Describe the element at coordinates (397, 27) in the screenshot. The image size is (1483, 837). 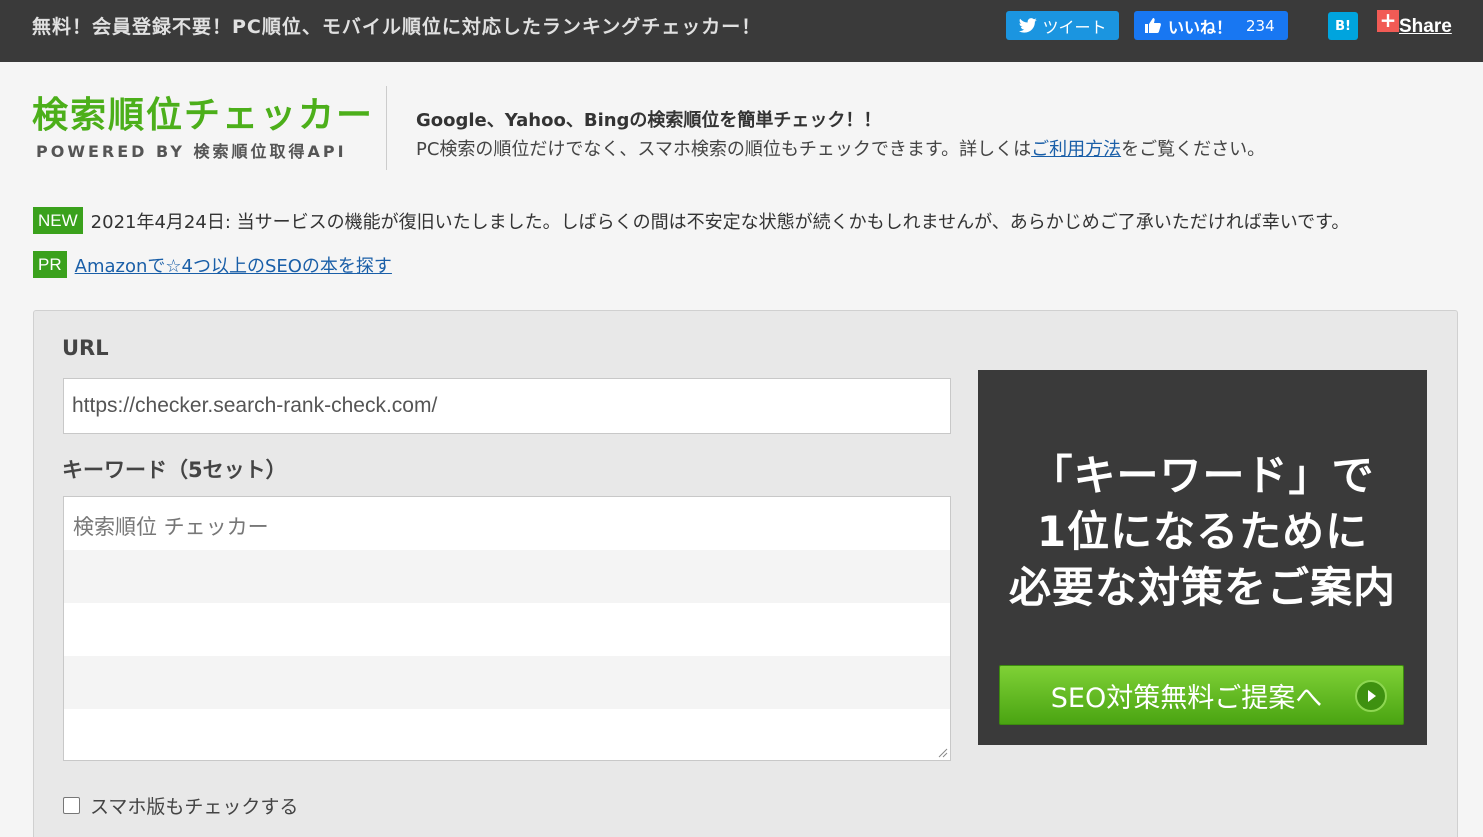
I see `site-tagline: 無料！会員登録不要！PC順位、モバイル順位に対応したランキングチェッカー！` at that location.